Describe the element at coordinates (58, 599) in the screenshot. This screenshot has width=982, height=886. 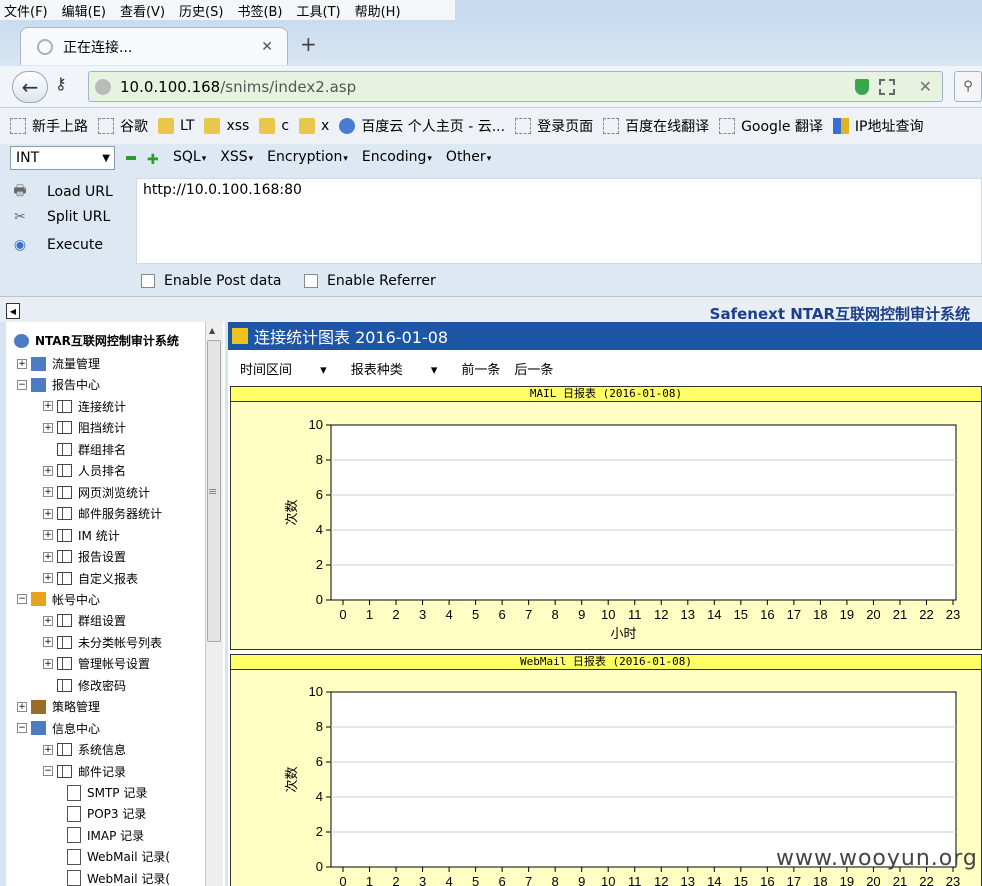
I see `tree-item: − 帐号中心` at that location.